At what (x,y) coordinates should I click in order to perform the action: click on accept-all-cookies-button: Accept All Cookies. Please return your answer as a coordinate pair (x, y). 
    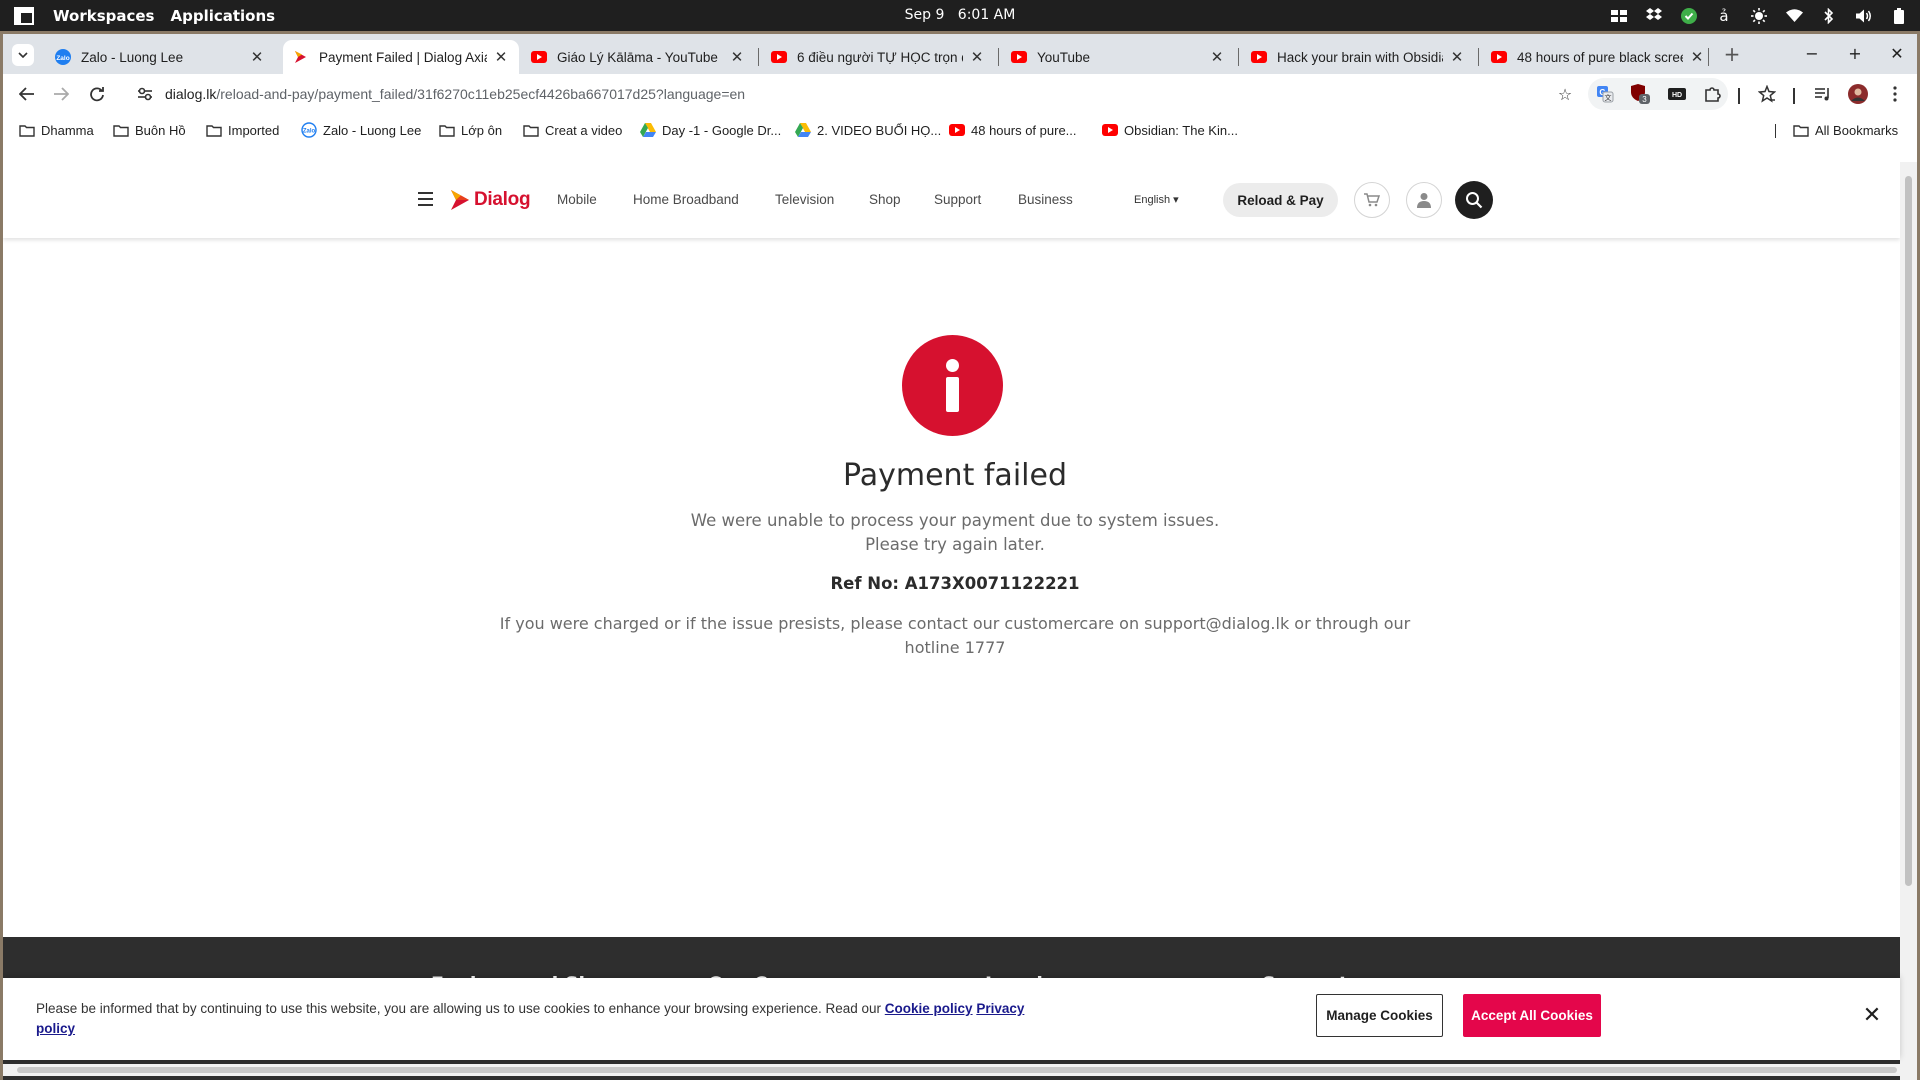
    Looking at the image, I should click on (1532, 1015).